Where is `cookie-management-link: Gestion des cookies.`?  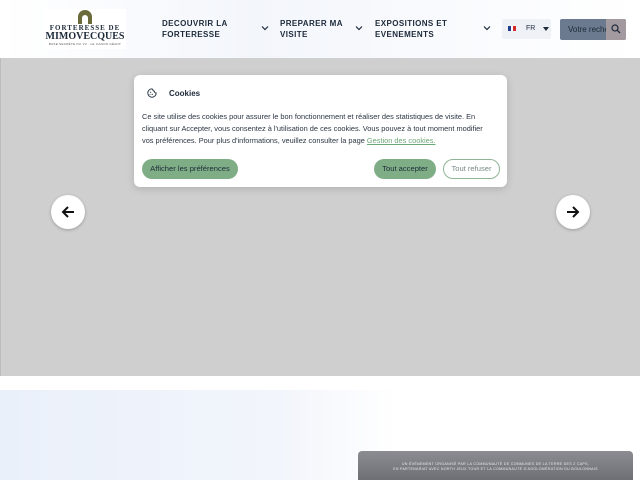 cookie-management-link: Gestion des cookies. is located at coordinates (401, 140).